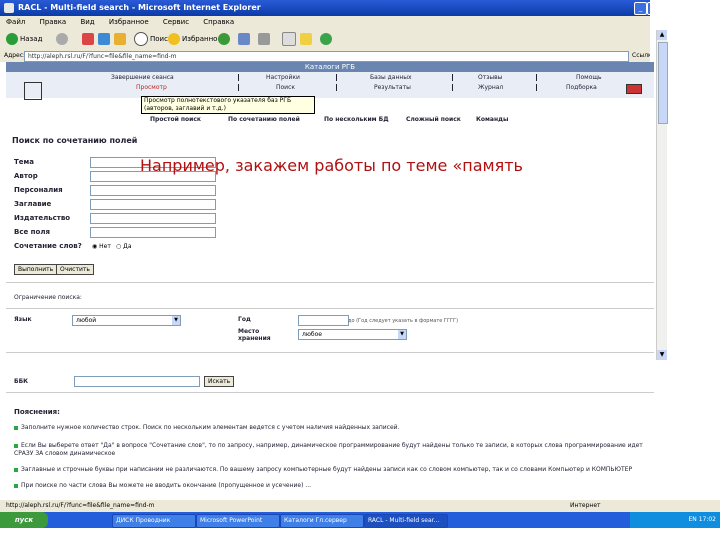 The image size is (720, 540). Describe the element at coordinates (634, 89) in the screenshot. I see `english-flag-icon` at that location.